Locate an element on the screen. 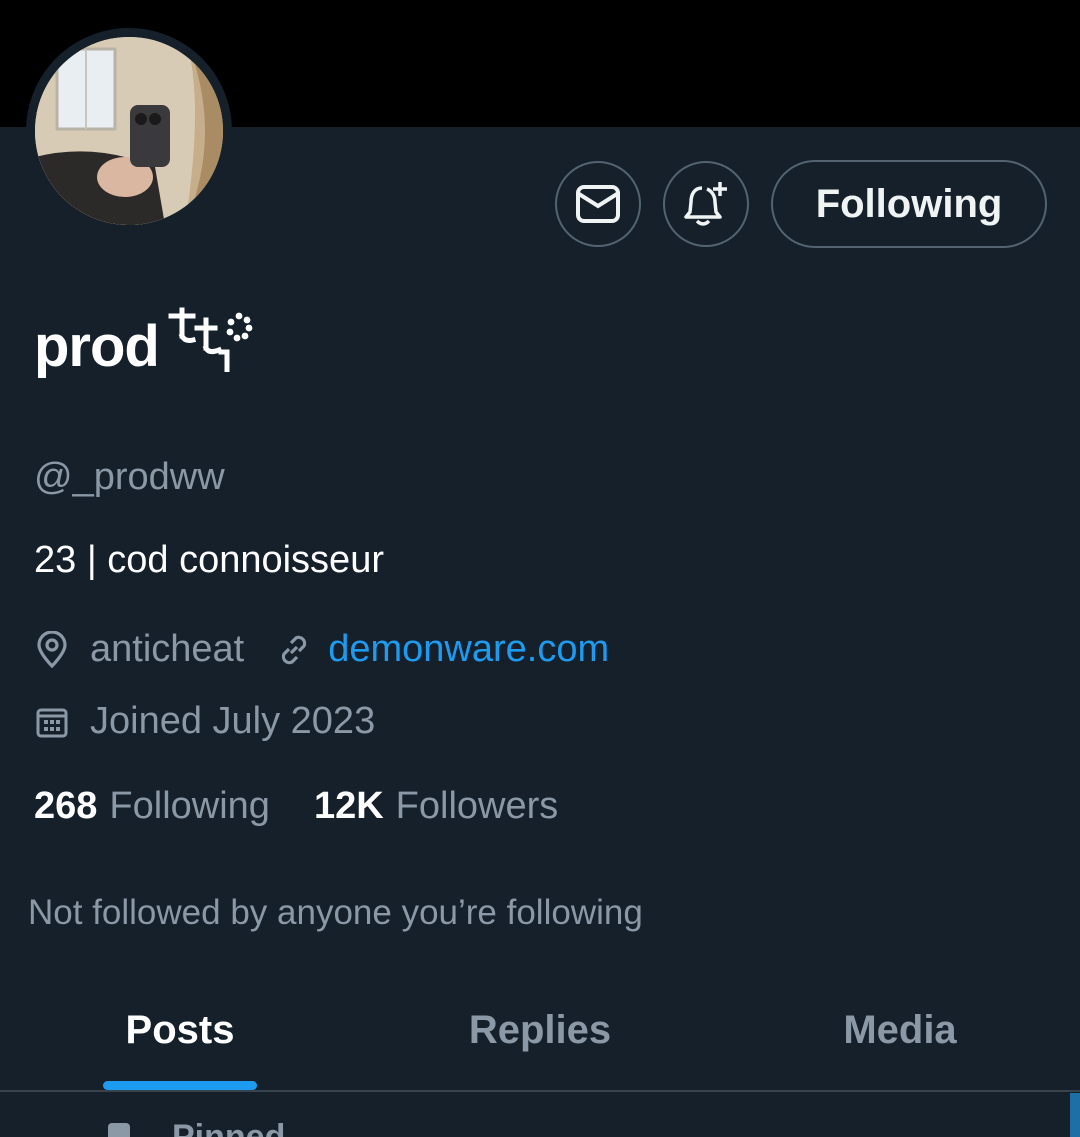  notify-button is located at coordinates (706, 204).